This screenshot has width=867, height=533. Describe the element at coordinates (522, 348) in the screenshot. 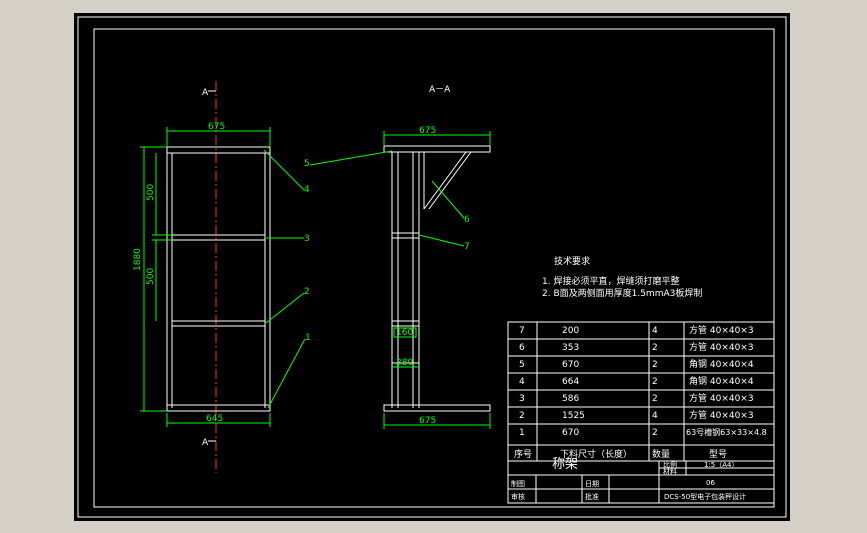

I see `bom-no: 6` at that location.